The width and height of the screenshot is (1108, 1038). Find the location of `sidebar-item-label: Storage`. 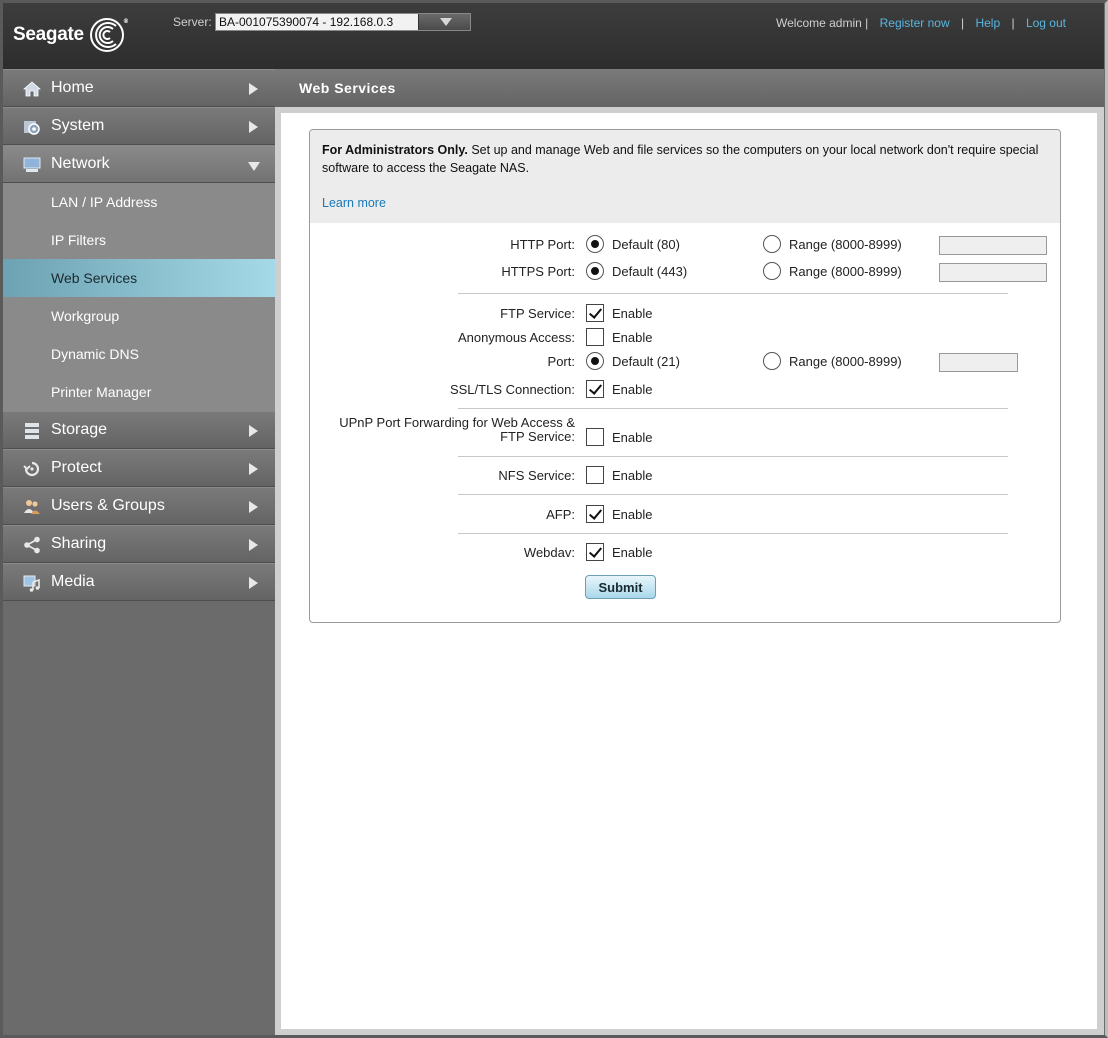

sidebar-item-label: Storage is located at coordinates (79, 429).